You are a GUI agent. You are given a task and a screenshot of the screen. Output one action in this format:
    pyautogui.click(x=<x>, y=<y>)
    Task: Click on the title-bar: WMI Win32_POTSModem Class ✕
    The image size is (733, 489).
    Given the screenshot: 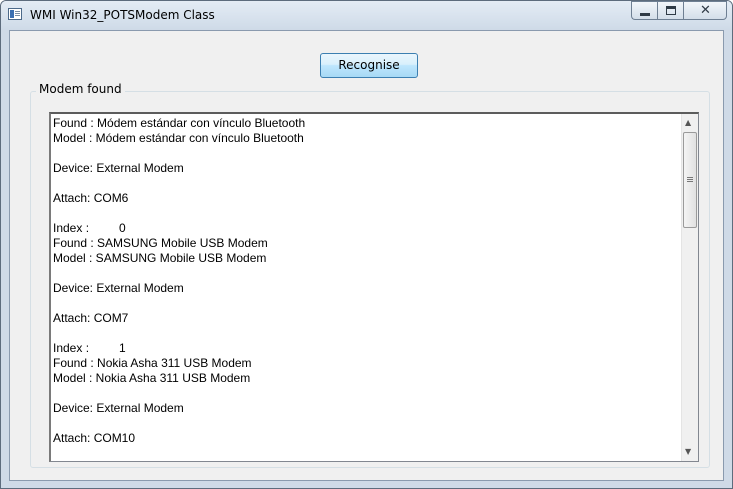 What is the action you would take?
    pyautogui.click(x=366, y=15)
    